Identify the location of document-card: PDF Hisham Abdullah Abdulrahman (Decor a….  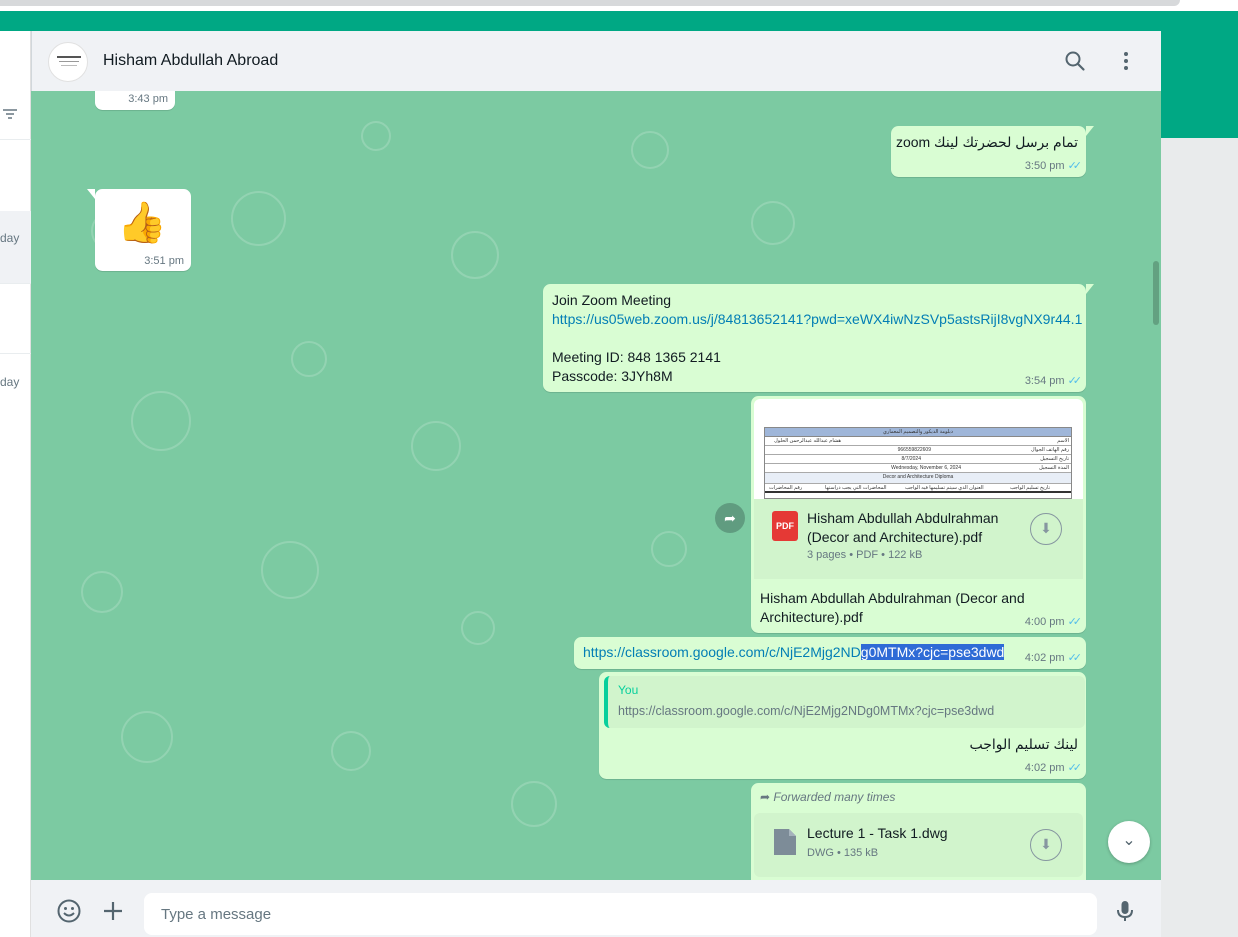
(918, 539).